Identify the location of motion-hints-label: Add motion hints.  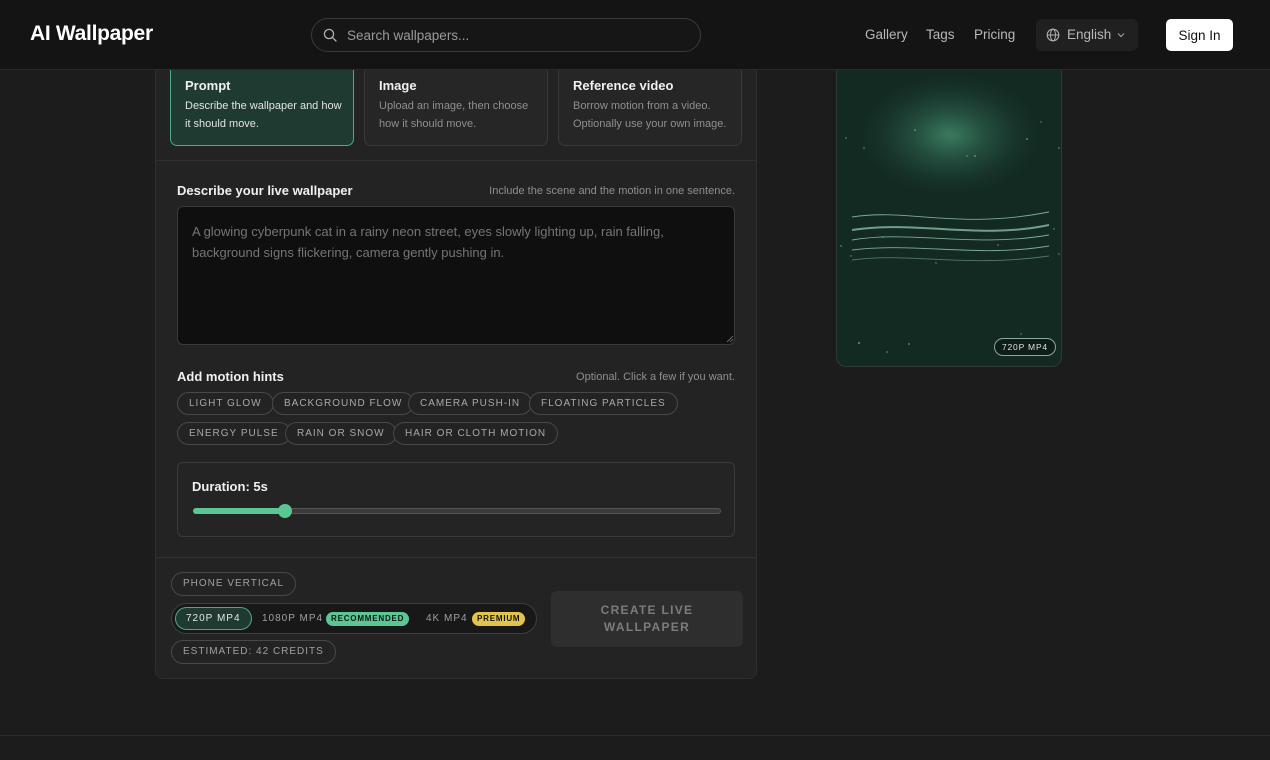
(230, 376).